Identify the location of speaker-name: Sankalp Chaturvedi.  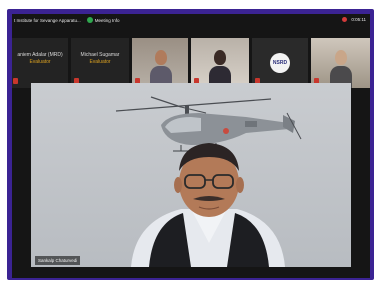
(58, 260).